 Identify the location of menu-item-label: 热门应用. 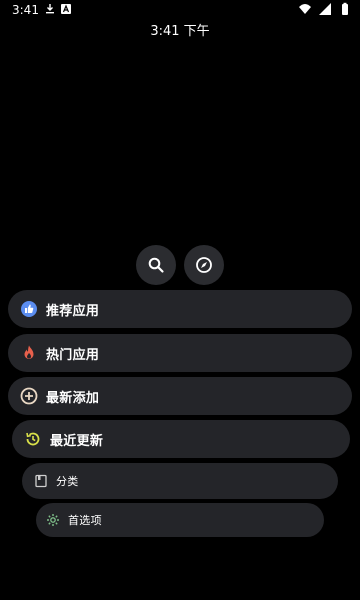
(73, 355).